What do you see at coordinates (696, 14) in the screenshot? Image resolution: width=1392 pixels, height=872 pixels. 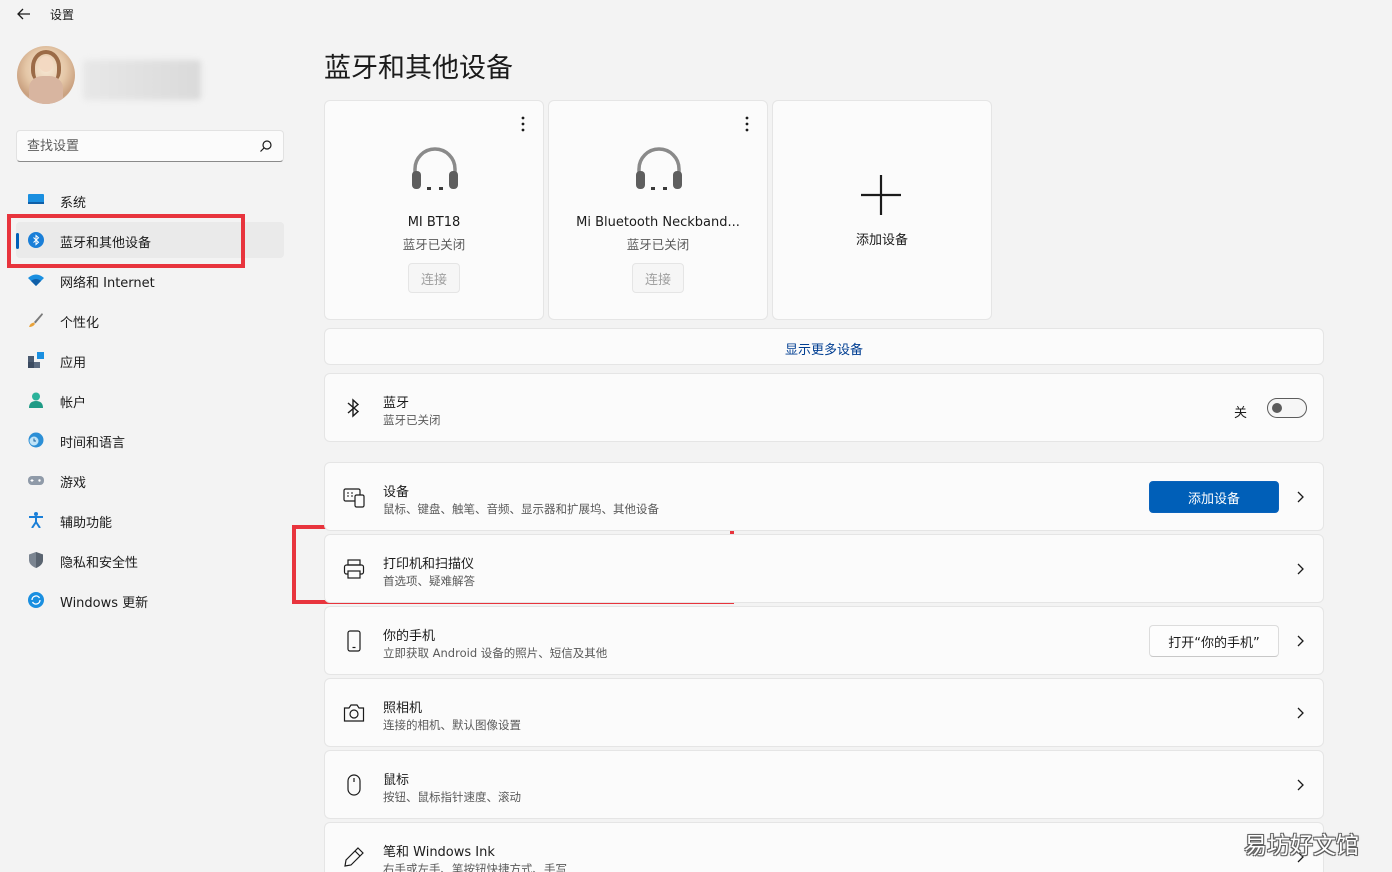 I see `title-bar: 设置` at bounding box center [696, 14].